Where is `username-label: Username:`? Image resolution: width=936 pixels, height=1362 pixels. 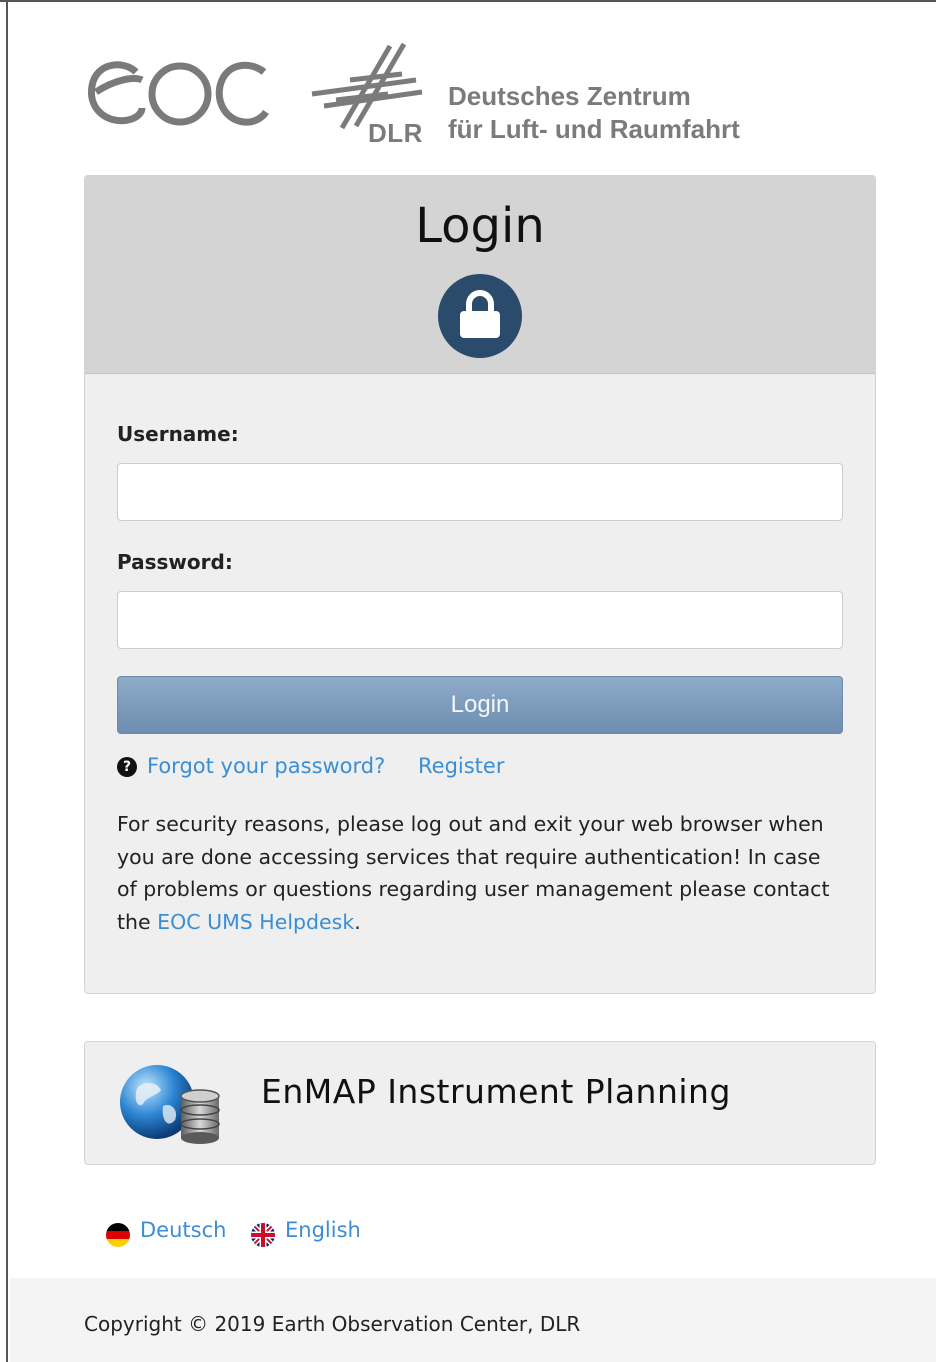 username-label: Username: is located at coordinates (178, 434).